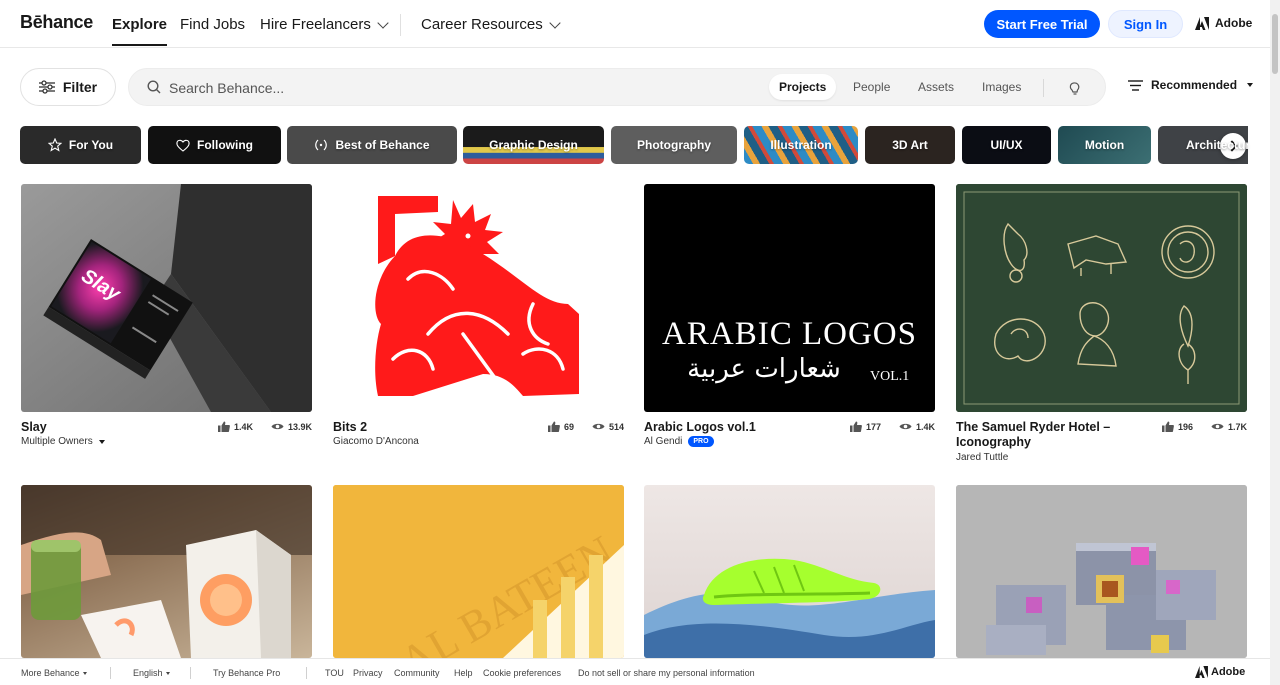  What do you see at coordinates (679, 441) in the screenshot?
I see `project-owner: Al Gendi PRO` at bounding box center [679, 441].